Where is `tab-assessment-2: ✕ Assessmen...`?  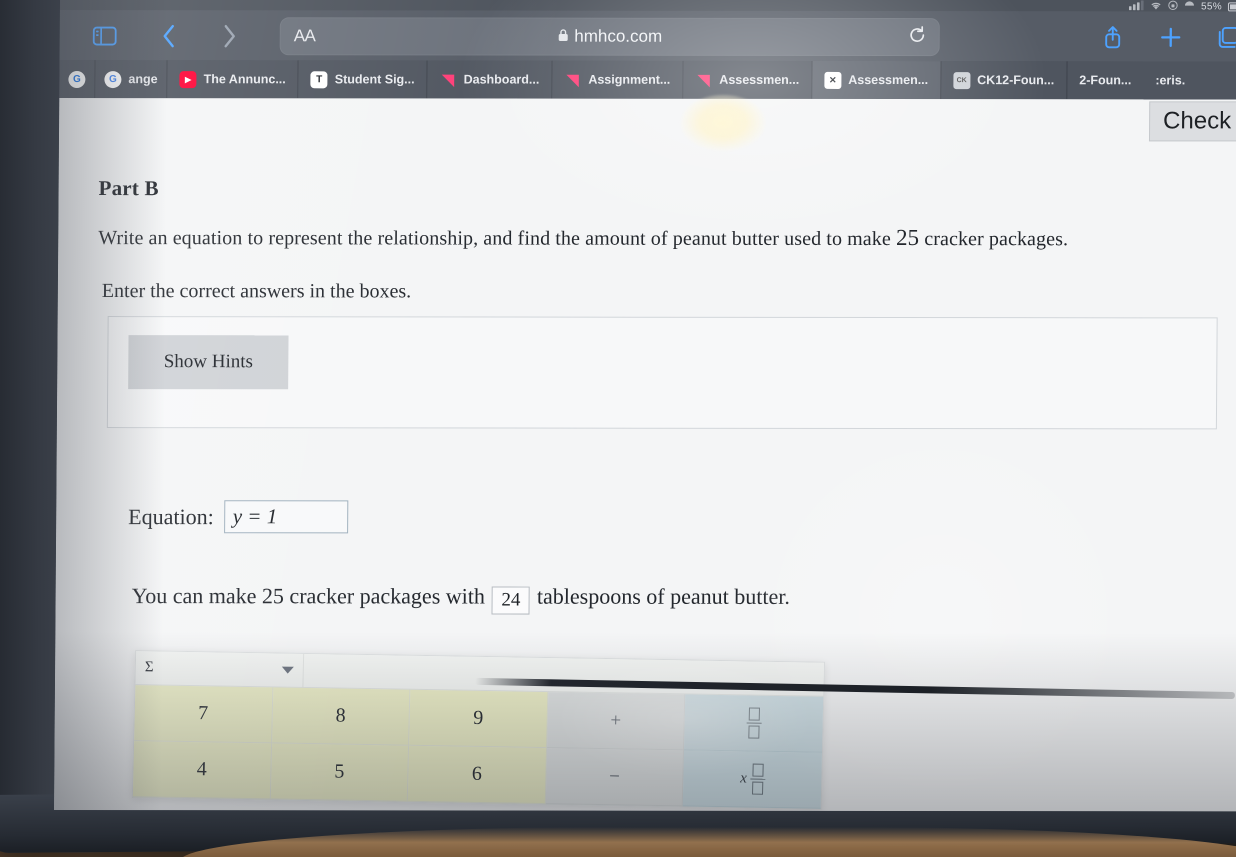 tab-assessment-2: ✕ Assessmen... is located at coordinates (877, 80).